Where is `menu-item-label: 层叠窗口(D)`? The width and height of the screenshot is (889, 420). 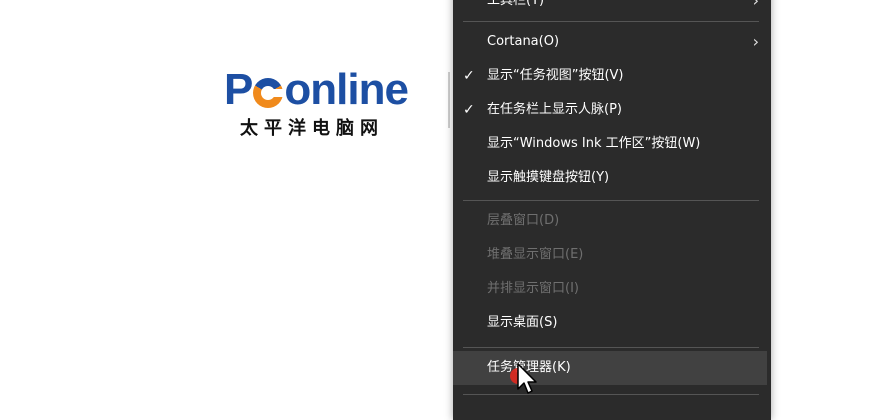
menu-item-label: 层叠窗口(D) is located at coordinates (523, 220).